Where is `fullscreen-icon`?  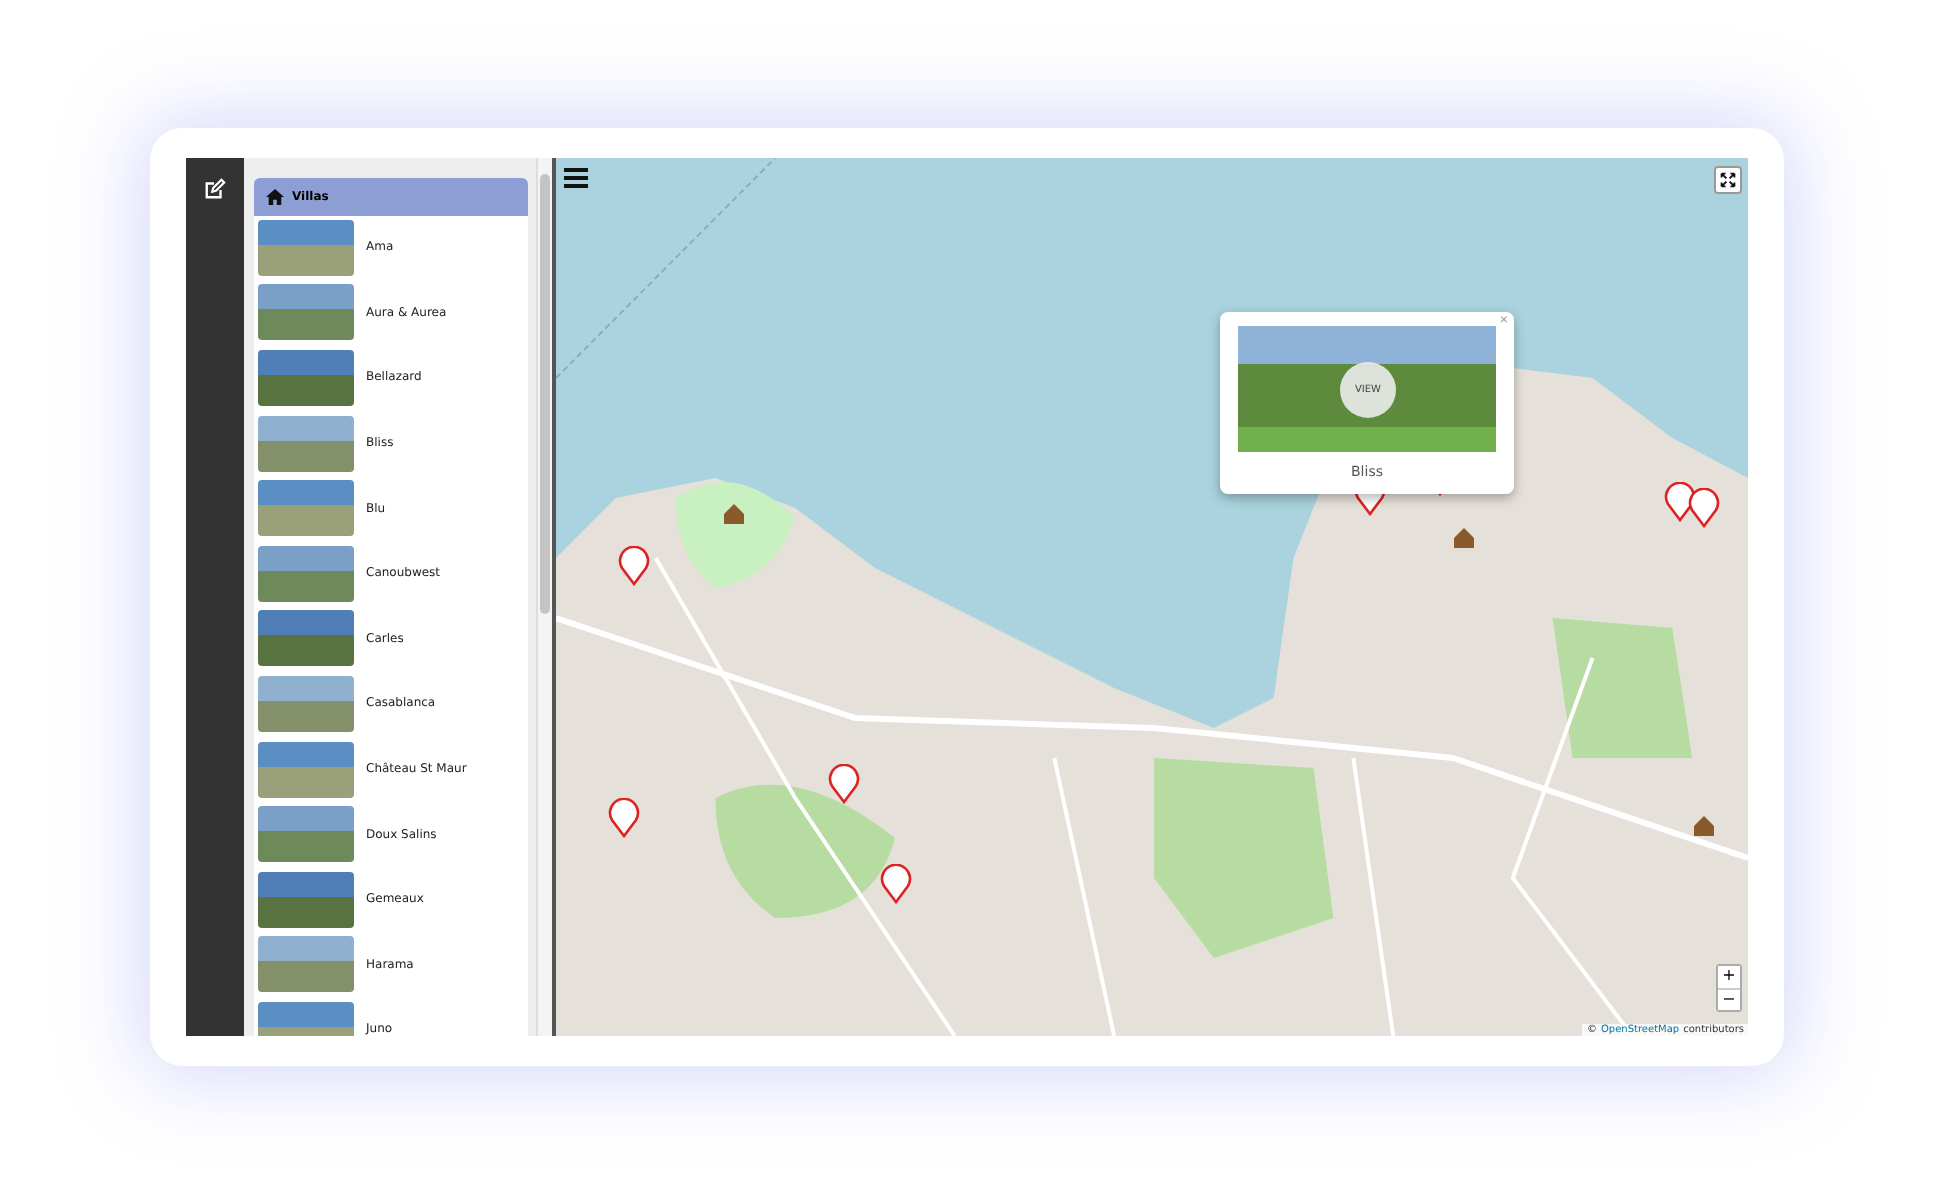 fullscreen-icon is located at coordinates (1728, 179).